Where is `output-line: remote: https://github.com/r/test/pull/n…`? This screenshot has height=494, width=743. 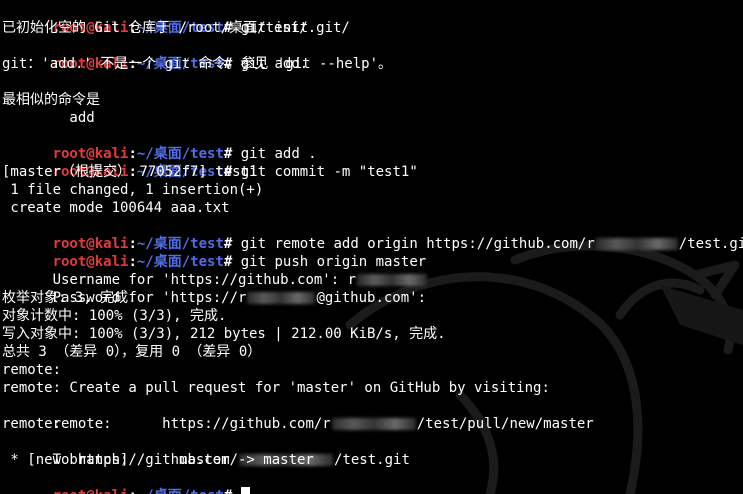
output-line: remote: https://github.com/r/test/pull/n… is located at coordinates (372, 414).